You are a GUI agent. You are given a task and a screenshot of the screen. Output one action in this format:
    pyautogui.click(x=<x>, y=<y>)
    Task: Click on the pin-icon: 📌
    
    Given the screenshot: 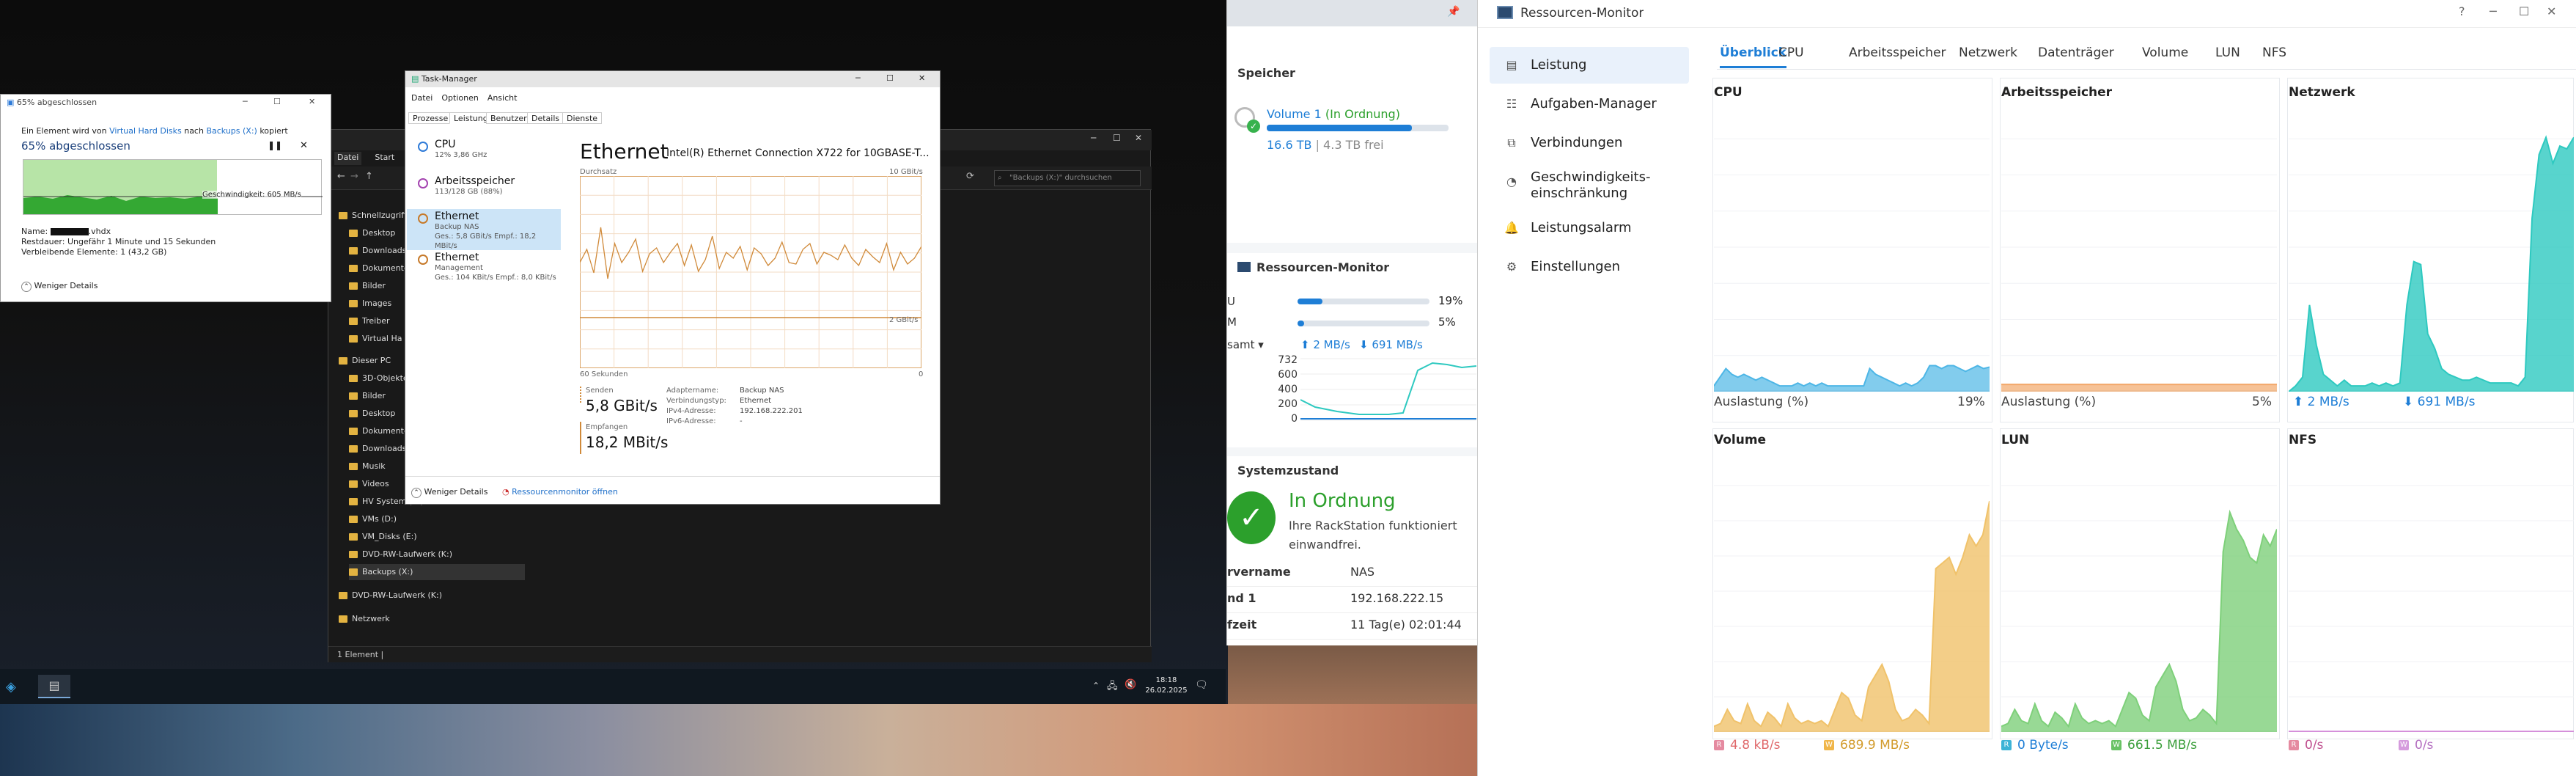 What is the action you would take?
    pyautogui.click(x=1453, y=12)
    